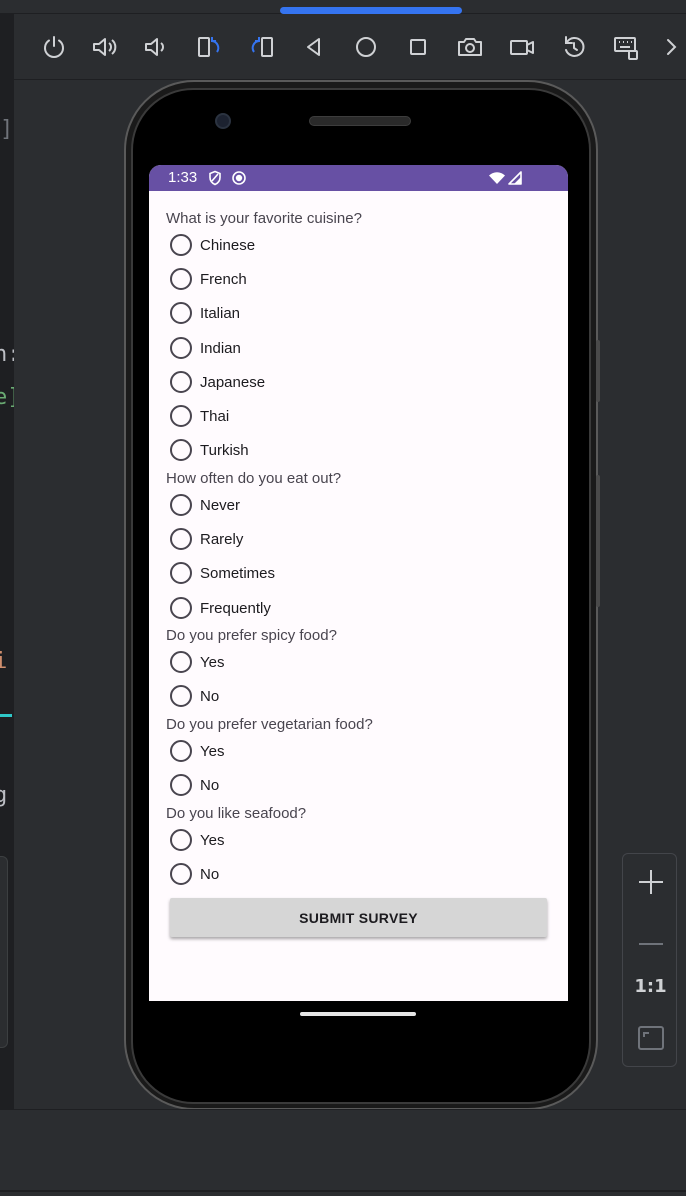  What do you see at coordinates (650, 934) in the screenshot?
I see `zoom-out-icon` at bounding box center [650, 934].